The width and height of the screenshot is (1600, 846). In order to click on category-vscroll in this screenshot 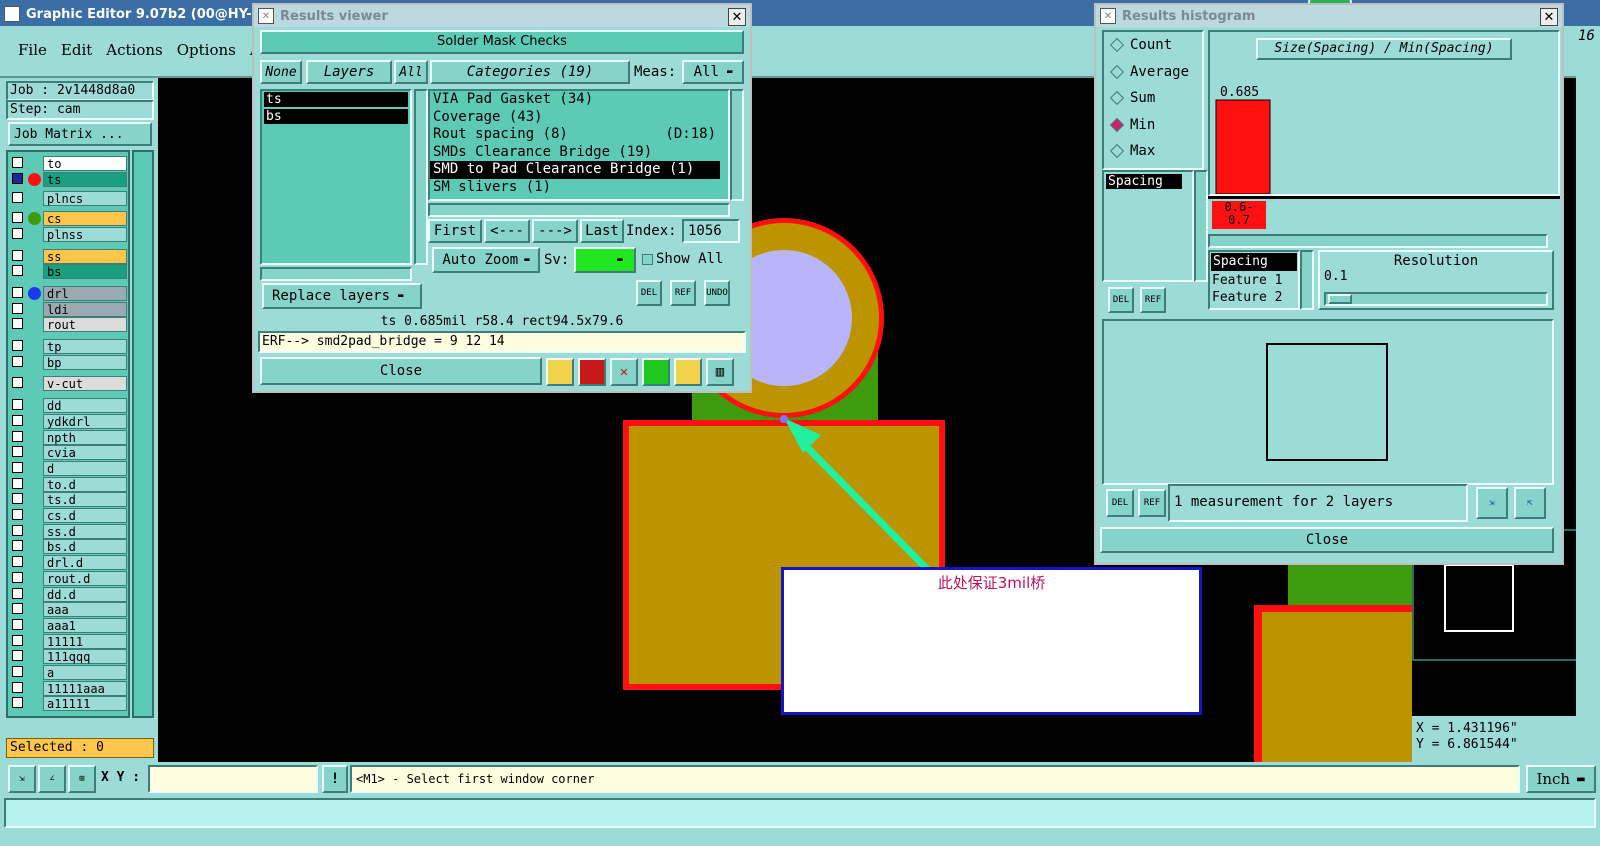, I will do `click(737, 145)`.